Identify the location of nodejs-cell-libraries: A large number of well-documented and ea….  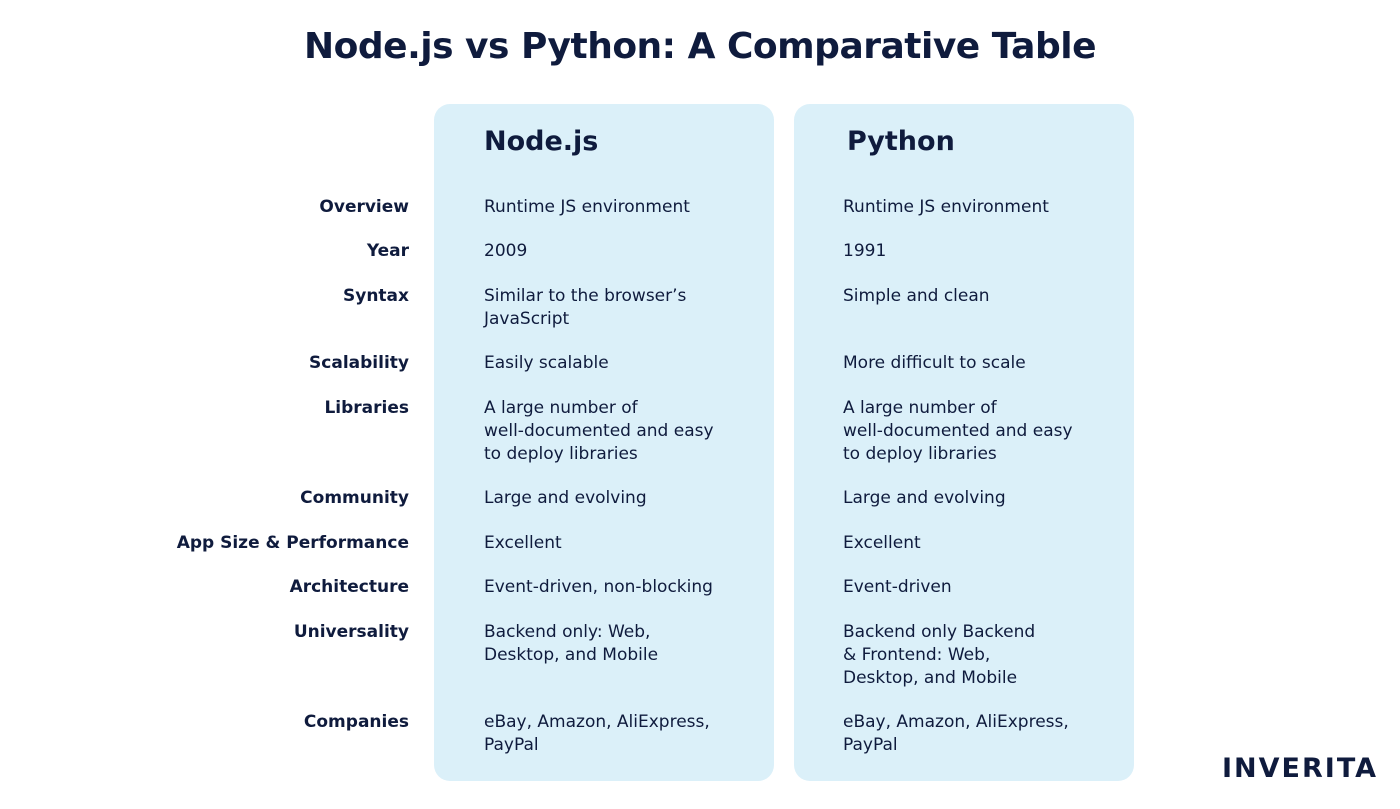
(599, 431).